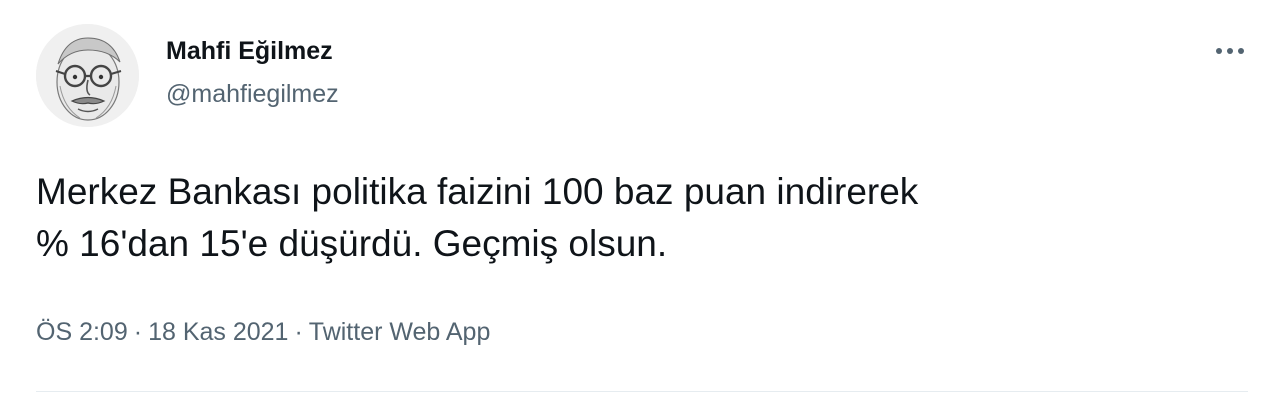  What do you see at coordinates (82, 332) in the screenshot?
I see `tweet-time: ÖS 2:09` at bounding box center [82, 332].